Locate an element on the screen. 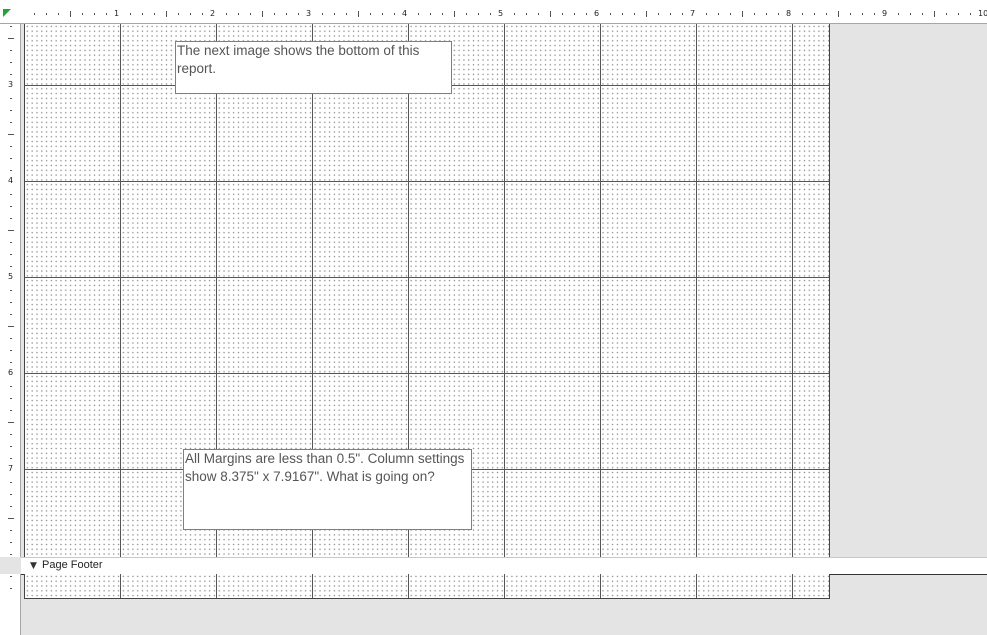 Image resolution: width=987 pixels, height=635 pixels. ruler-number: 8 is located at coordinates (789, 13).